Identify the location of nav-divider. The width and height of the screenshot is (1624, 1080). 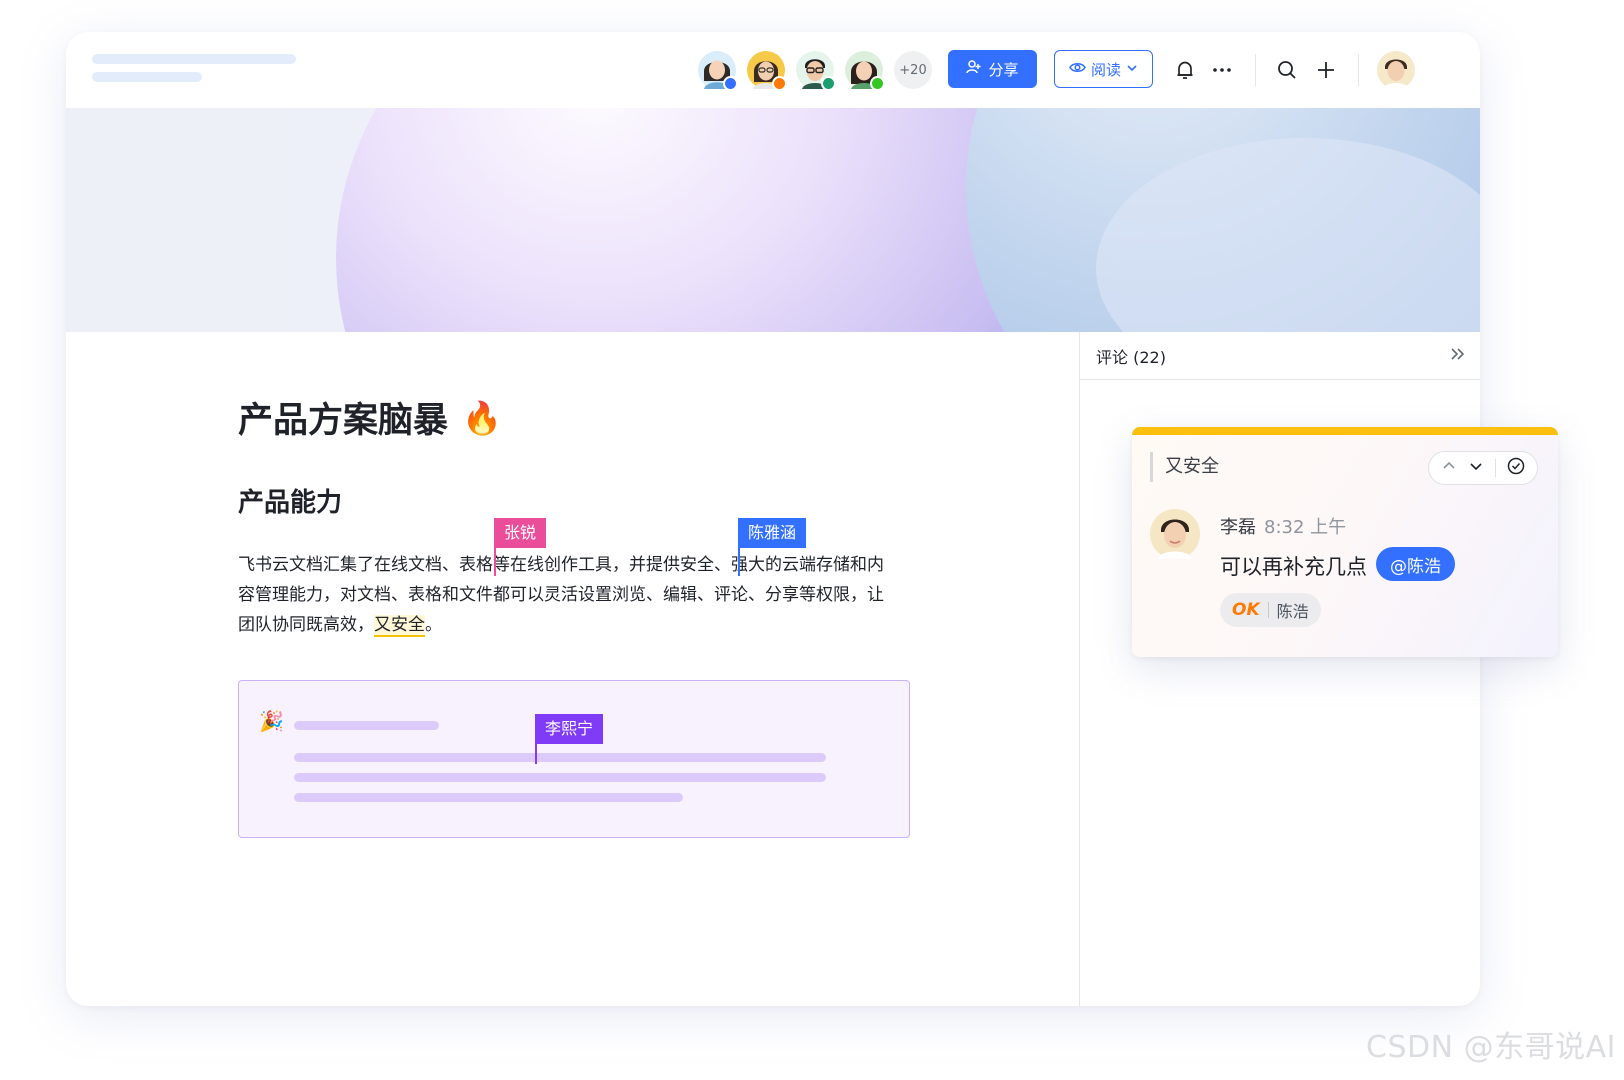
(1496, 468).